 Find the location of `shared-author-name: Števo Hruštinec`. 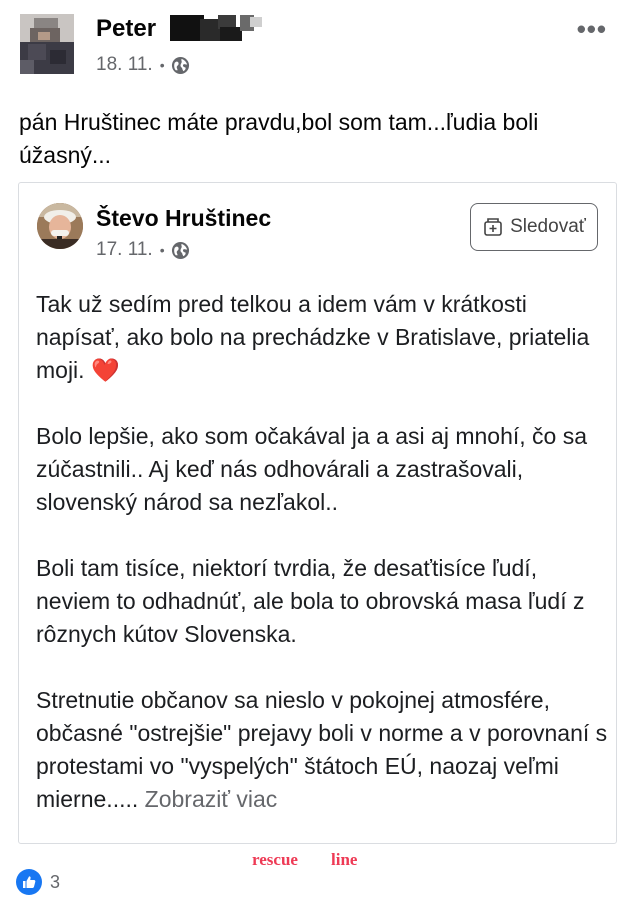

shared-author-name: Števo Hruštinec is located at coordinates (183, 218).